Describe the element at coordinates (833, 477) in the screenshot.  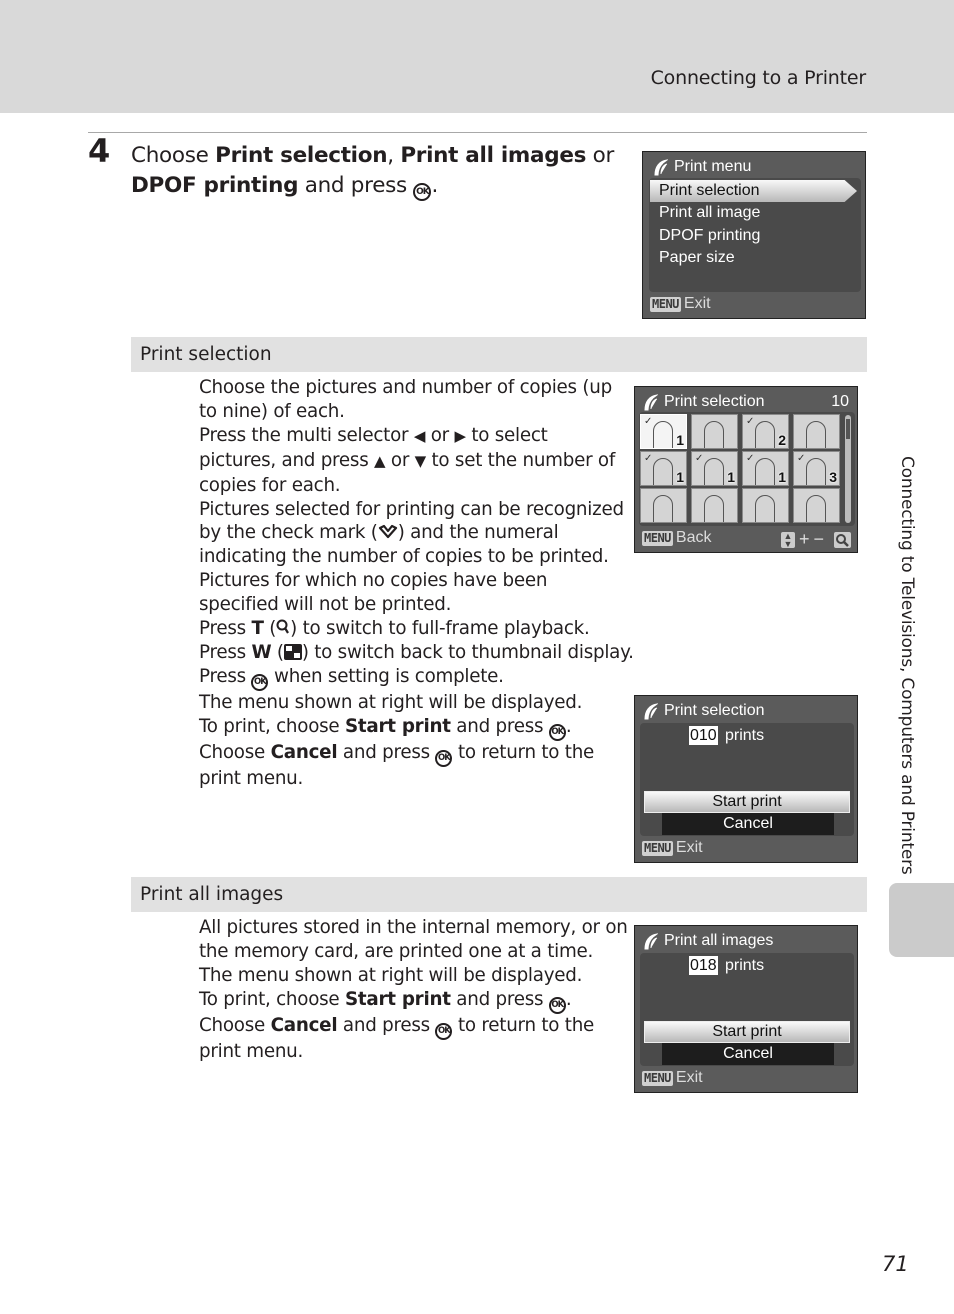
I see `copies-count: 3` at that location.